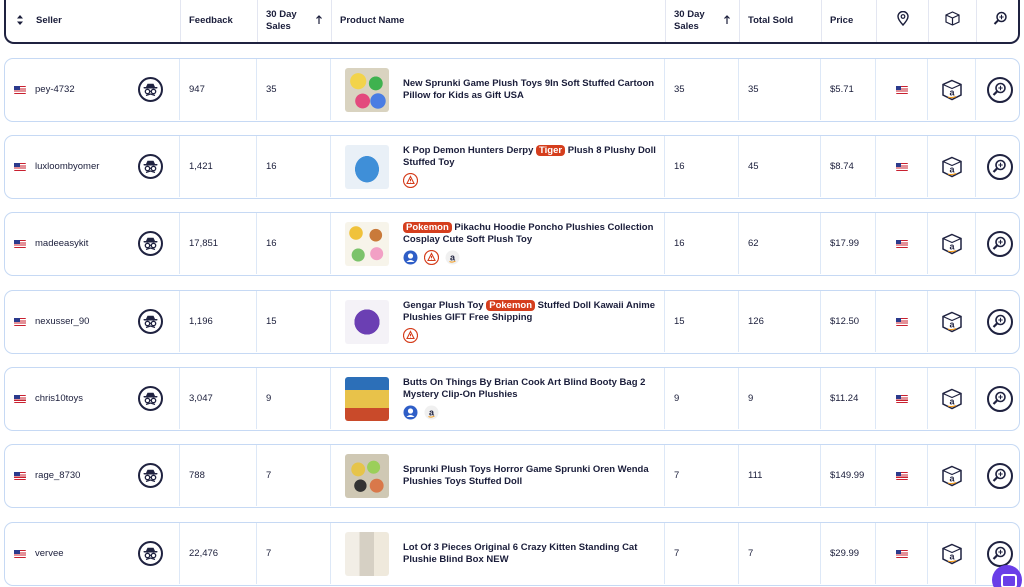  I want to click on feedback-value: 17,851, so click(204, 243).